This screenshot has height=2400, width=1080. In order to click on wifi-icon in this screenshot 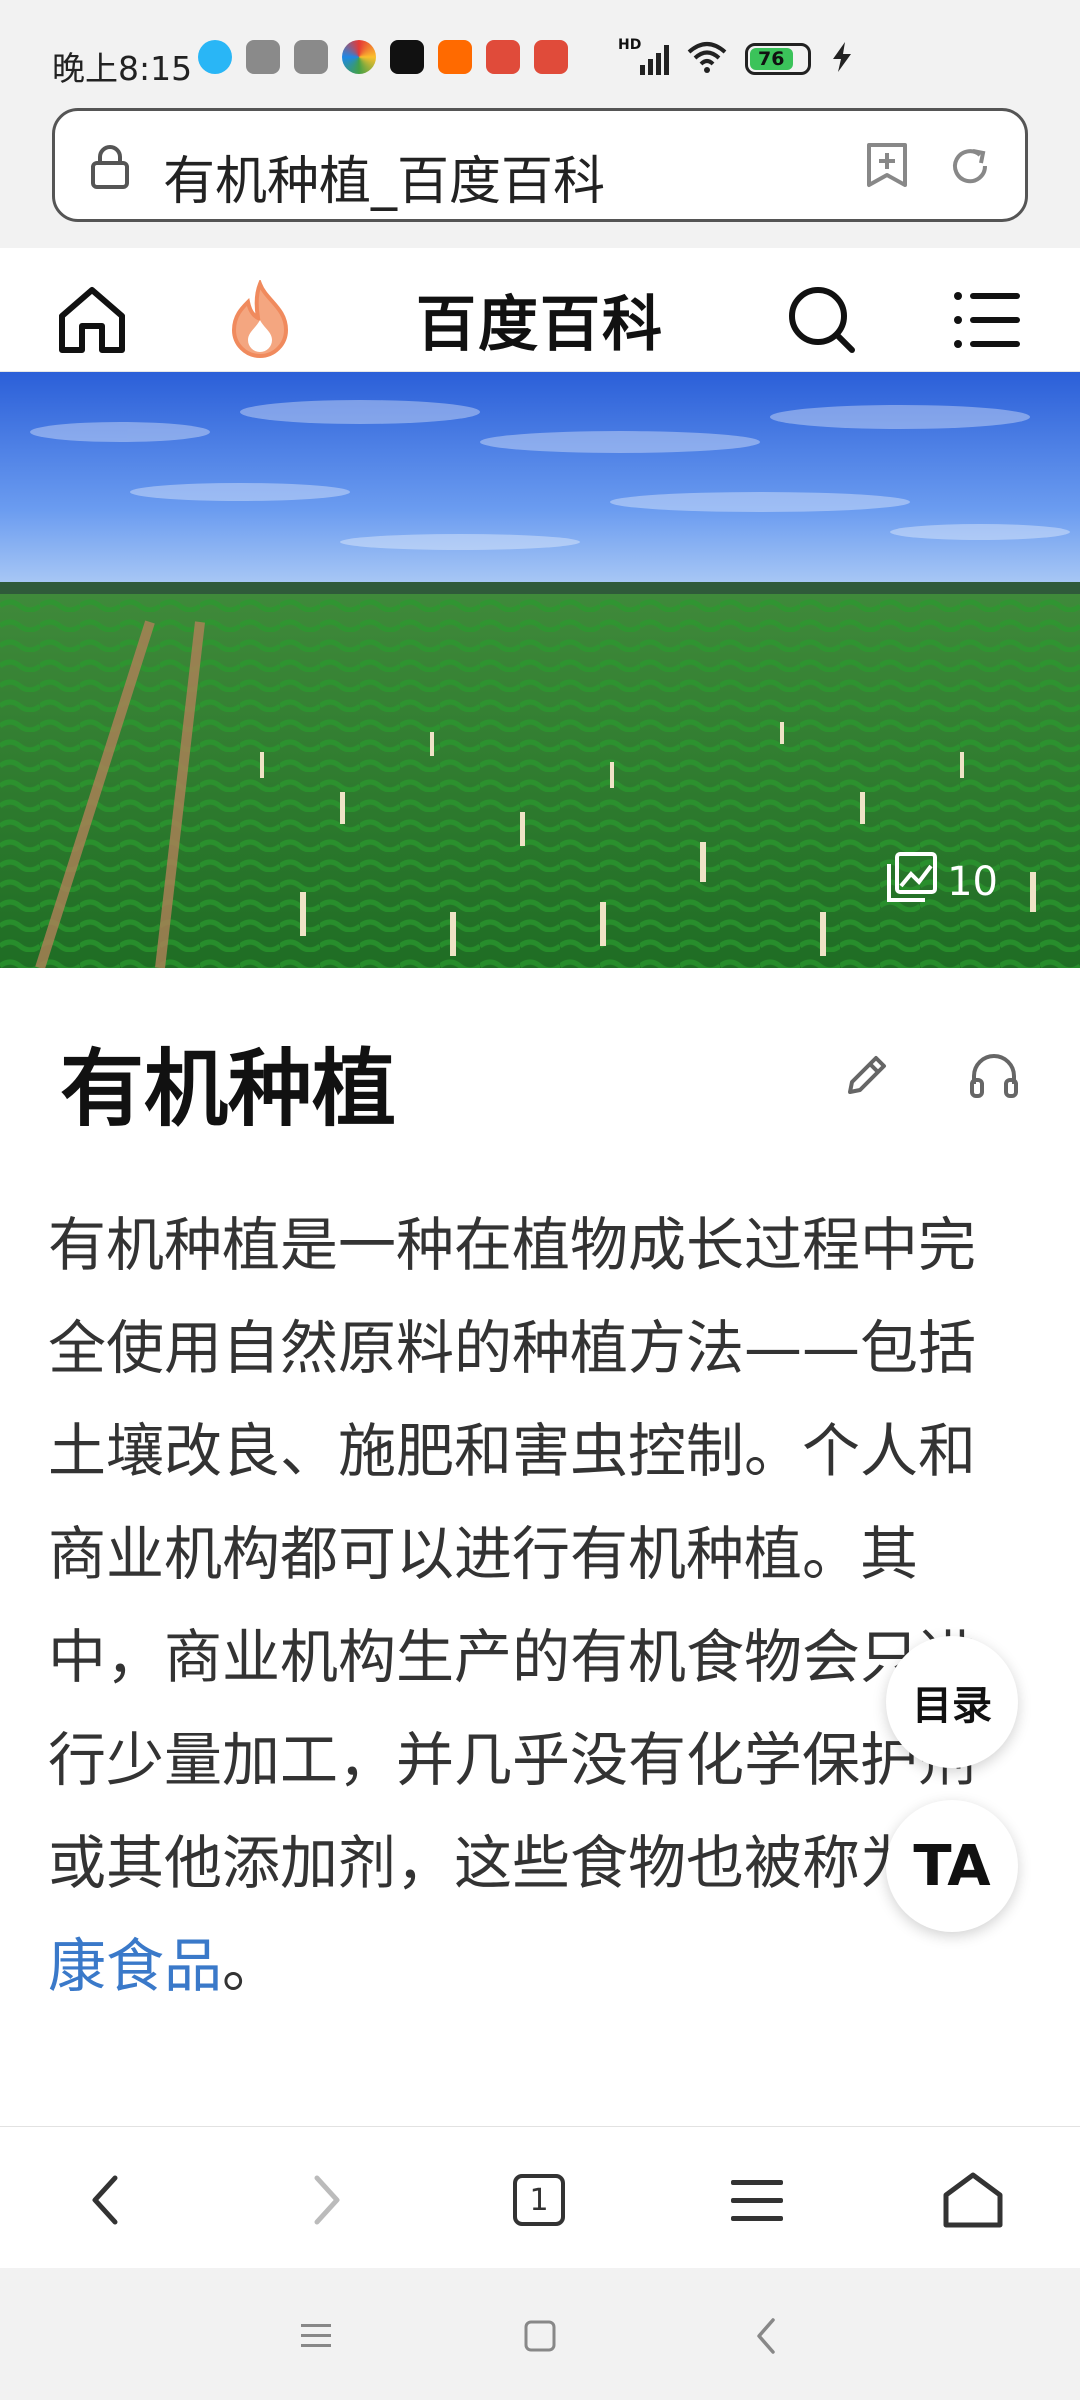, I will do `click(707, 59)`.